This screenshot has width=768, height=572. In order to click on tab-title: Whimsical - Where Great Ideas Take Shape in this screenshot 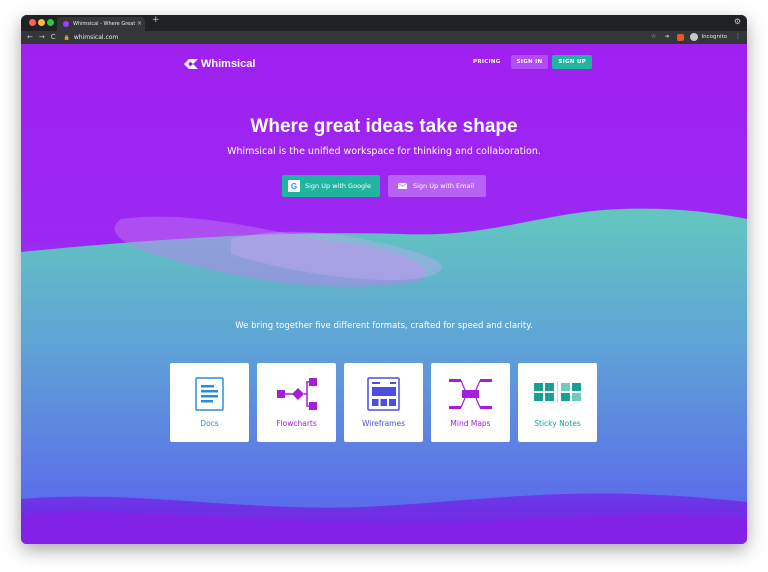, I will do `click(104, 24)`.